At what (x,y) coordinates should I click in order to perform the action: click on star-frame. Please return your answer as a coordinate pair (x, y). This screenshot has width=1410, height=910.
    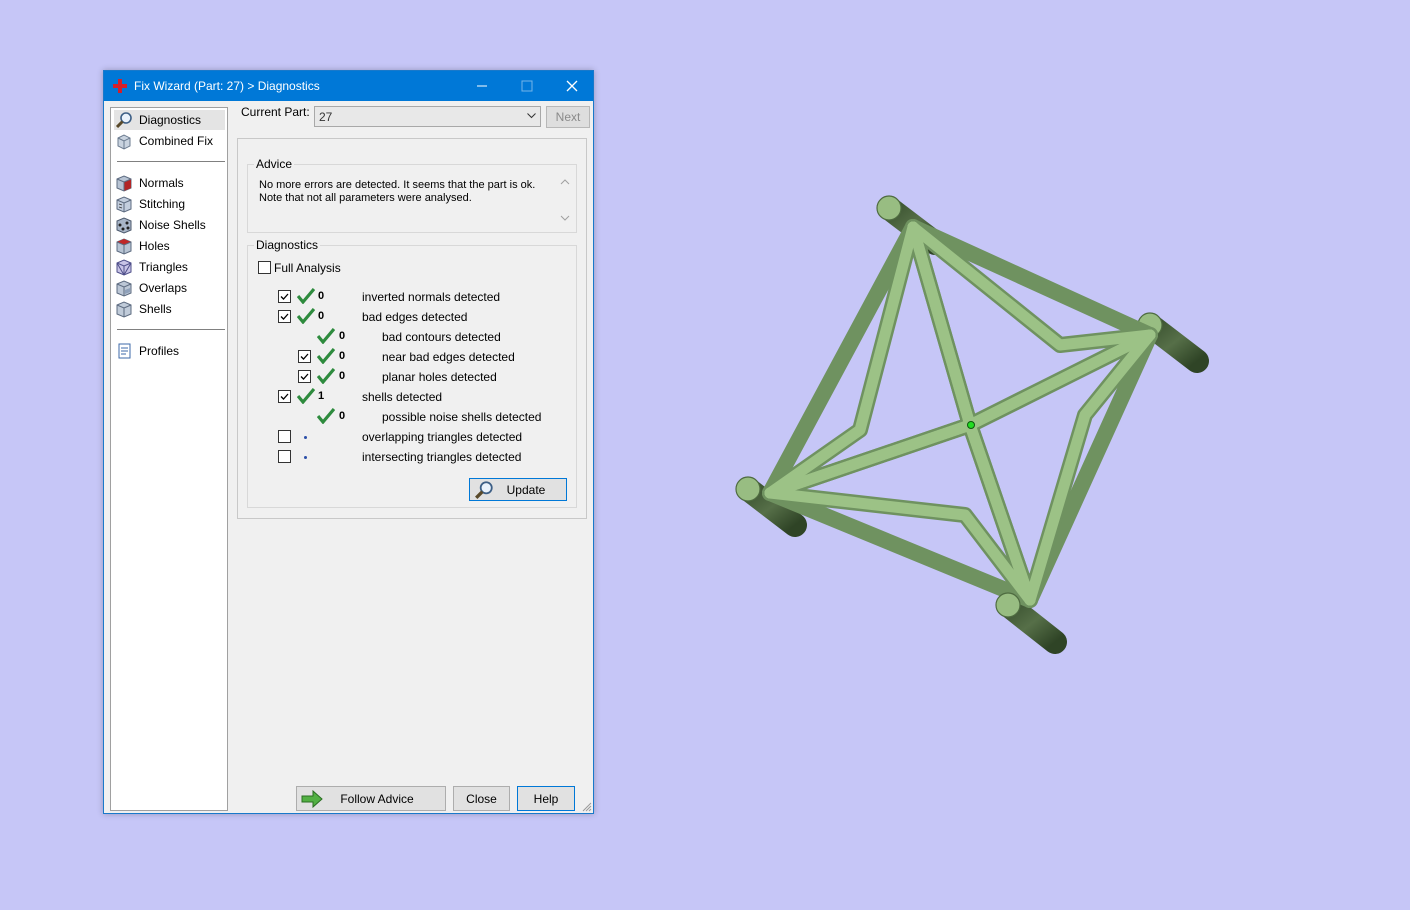
    Looking at the image, I should click on (960, 413).